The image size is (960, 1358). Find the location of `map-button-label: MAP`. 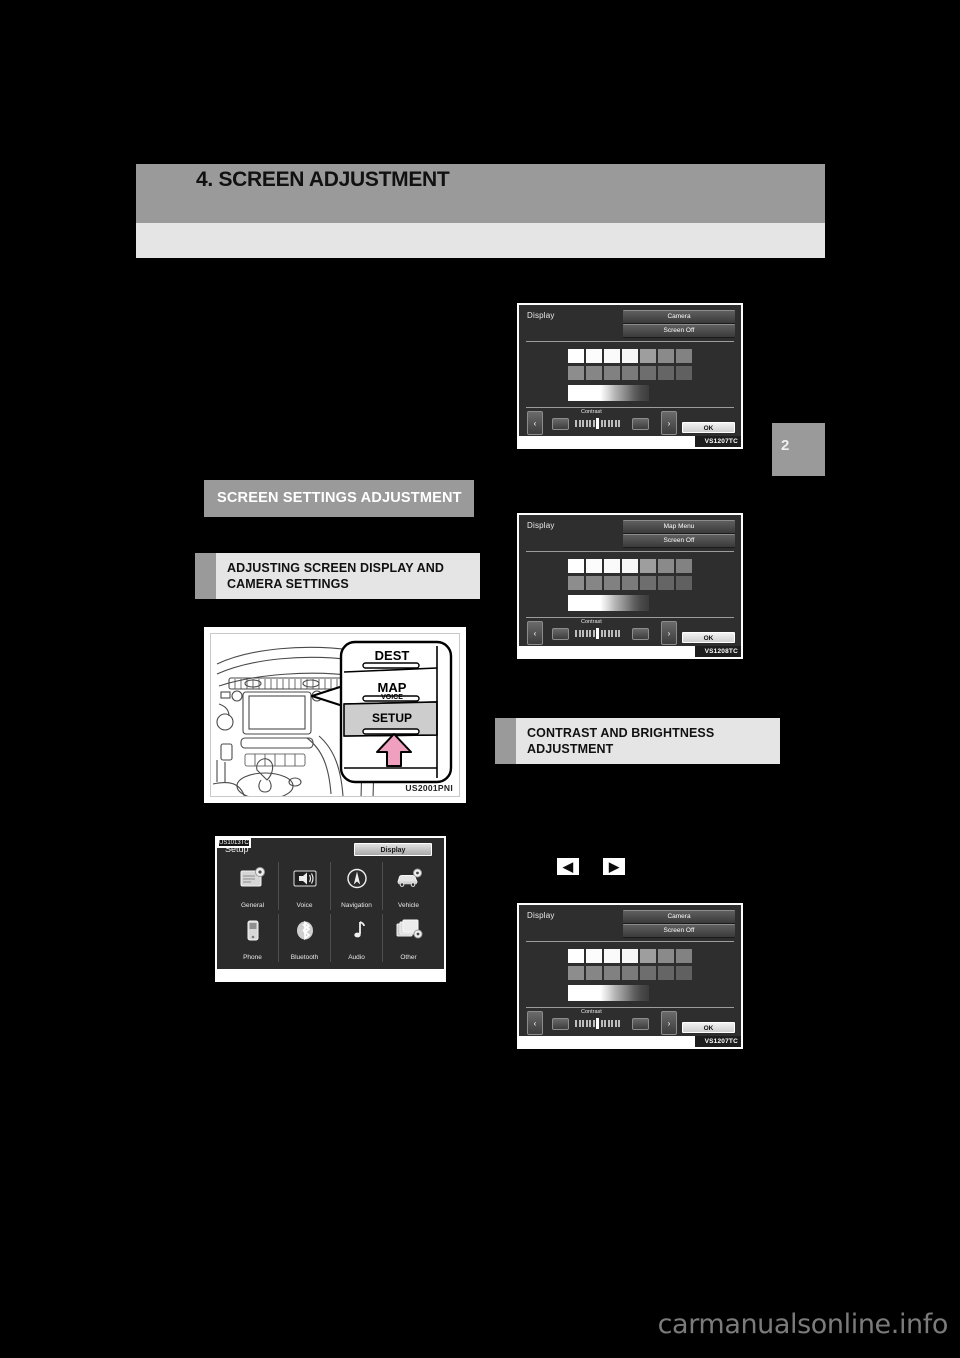

map-button-label: MAP is located at coordinates (392, 687).